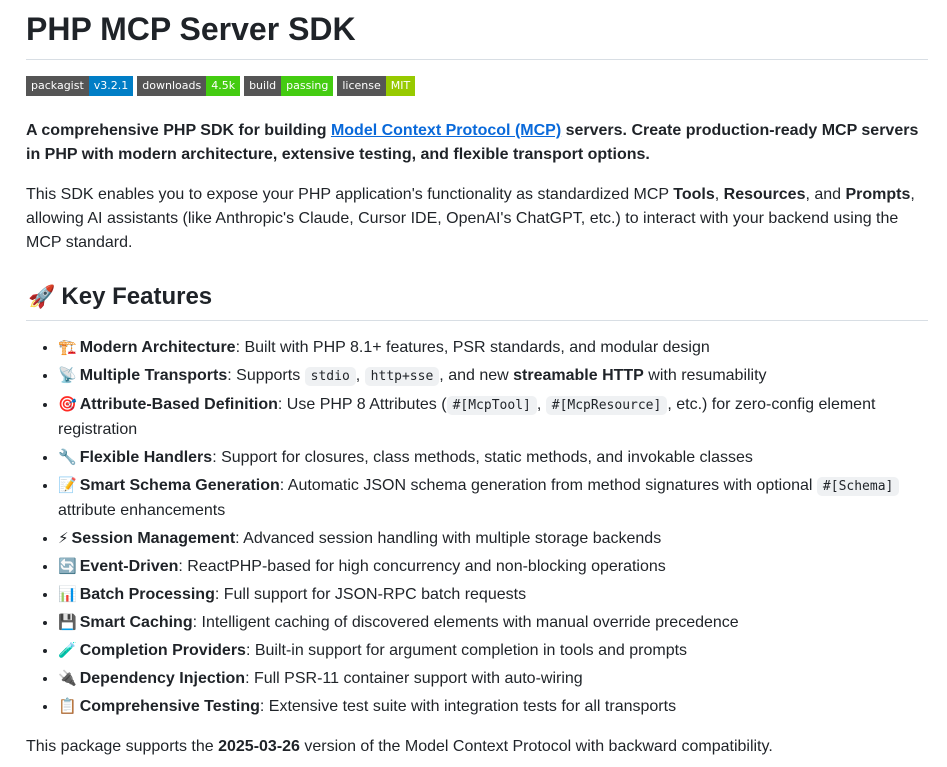  Describe the element at coordinates (137, 296) in the screenshot. I see `features-heading-text: Key Features` at that location.